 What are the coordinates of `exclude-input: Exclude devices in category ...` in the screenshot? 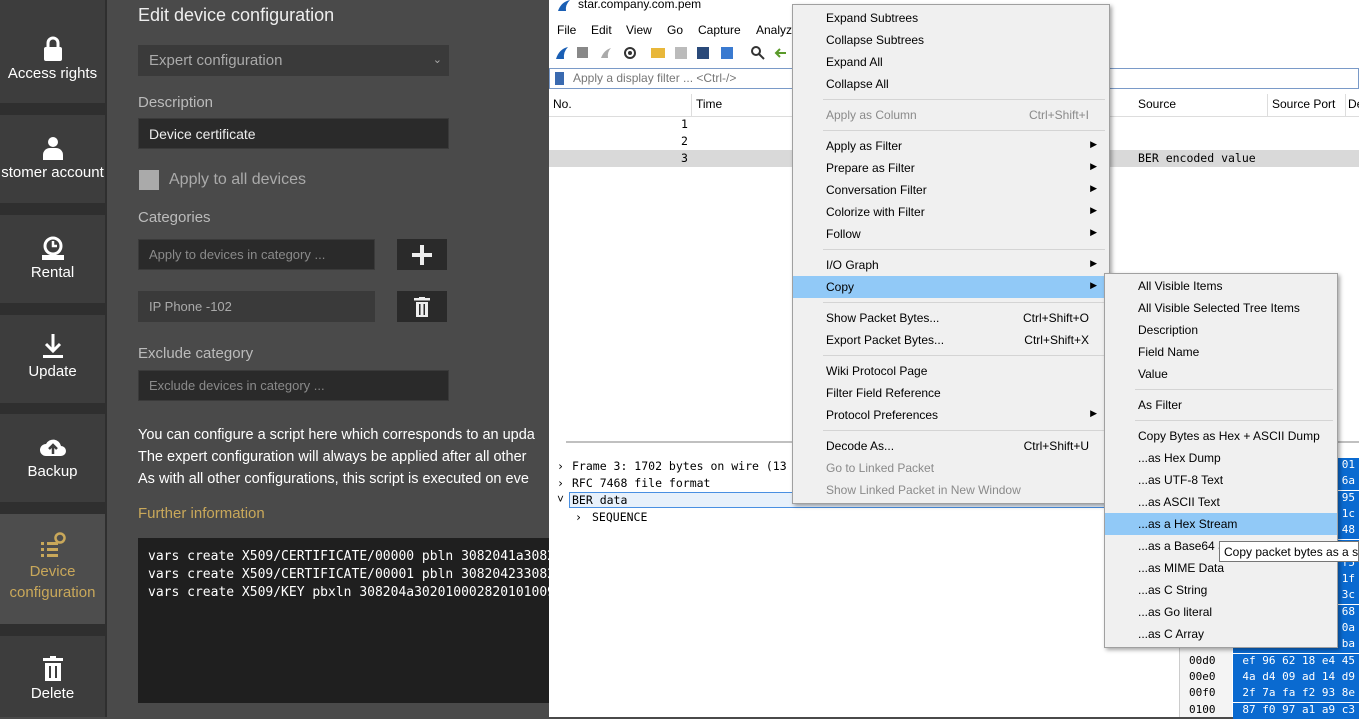 It's located at (293, 385).